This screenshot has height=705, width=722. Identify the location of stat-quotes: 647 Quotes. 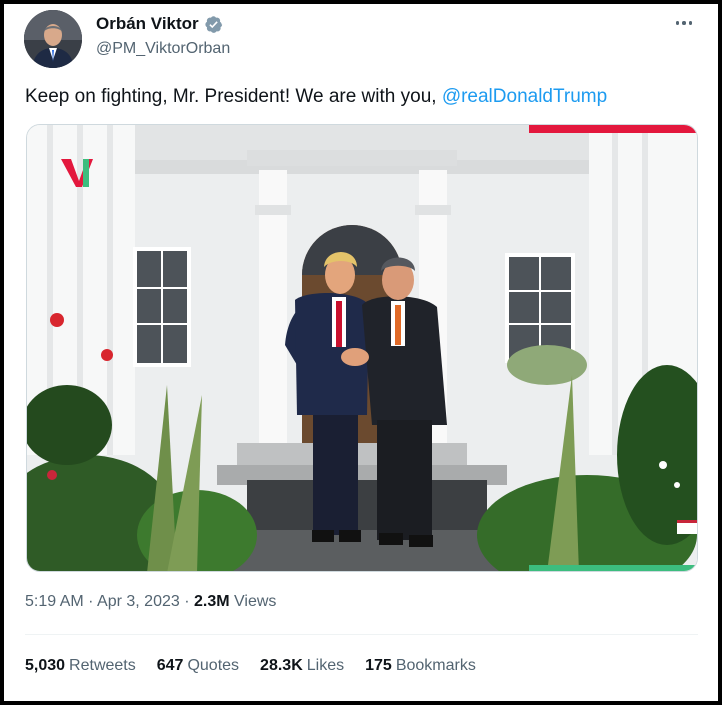
(198, 666).